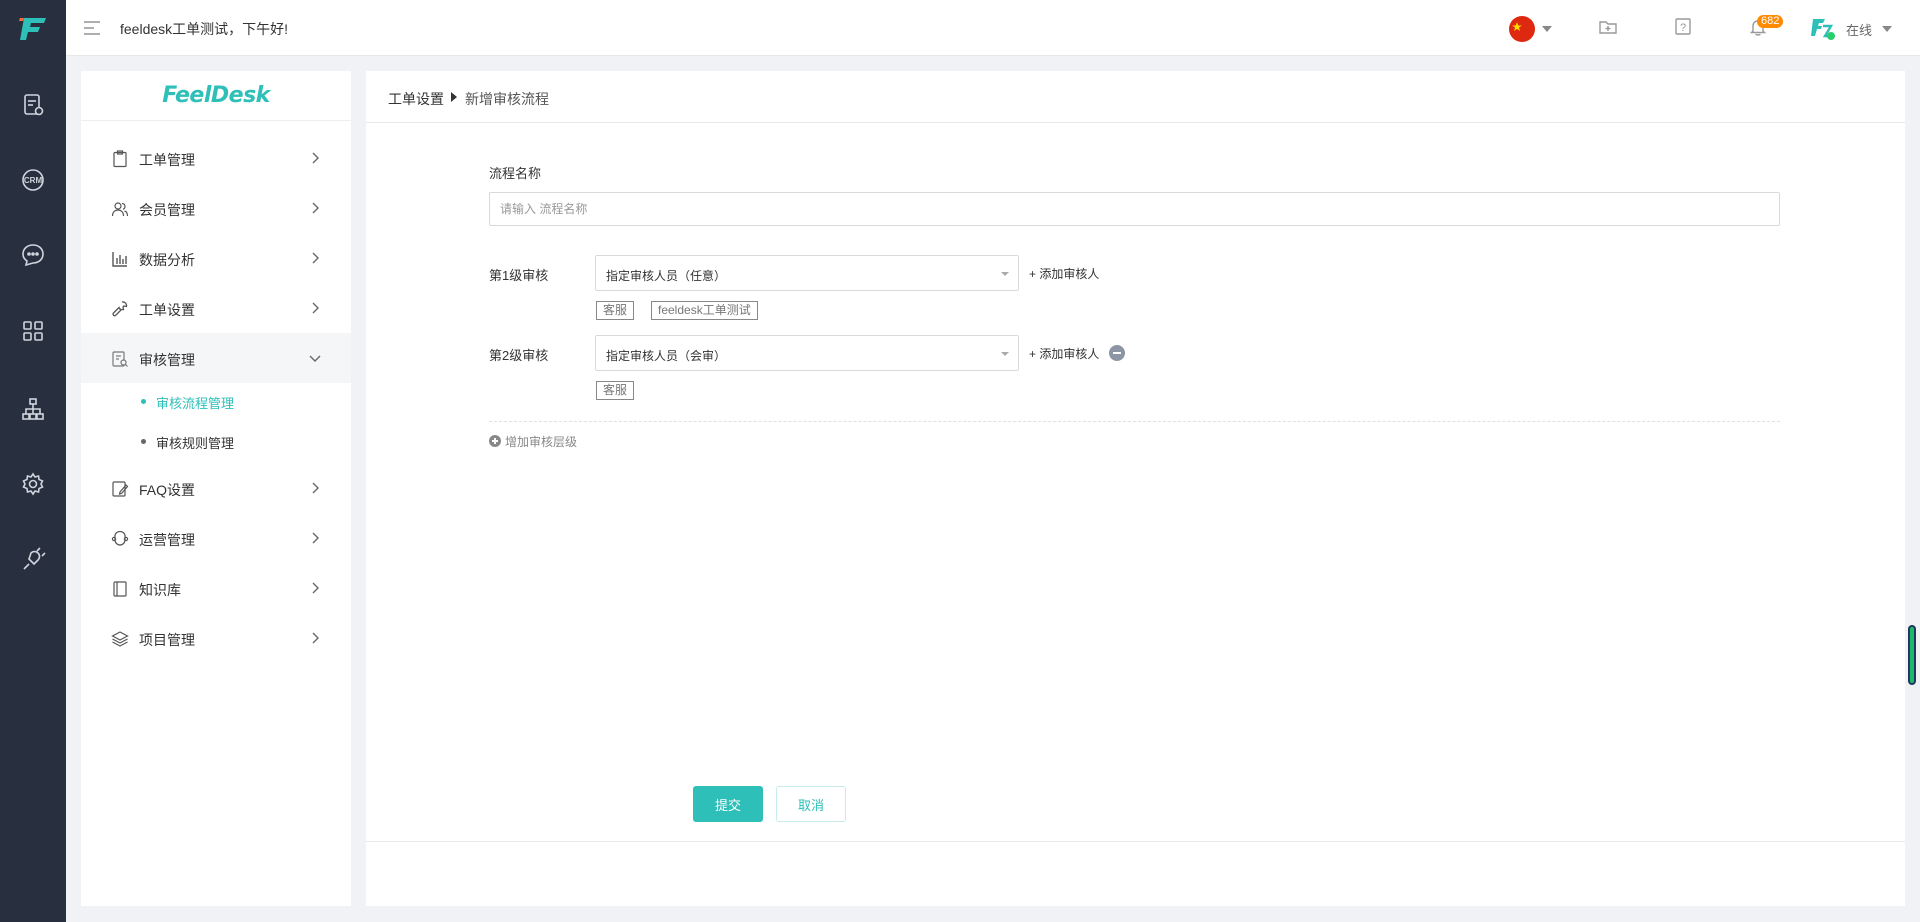 Image resolution: width=1920 pixels, height=922 pixels. Describe the element at coordinates (1064, 353) in the screenshot. I see `level-2-add-reviewer-link: + 添加审核人` at that location.